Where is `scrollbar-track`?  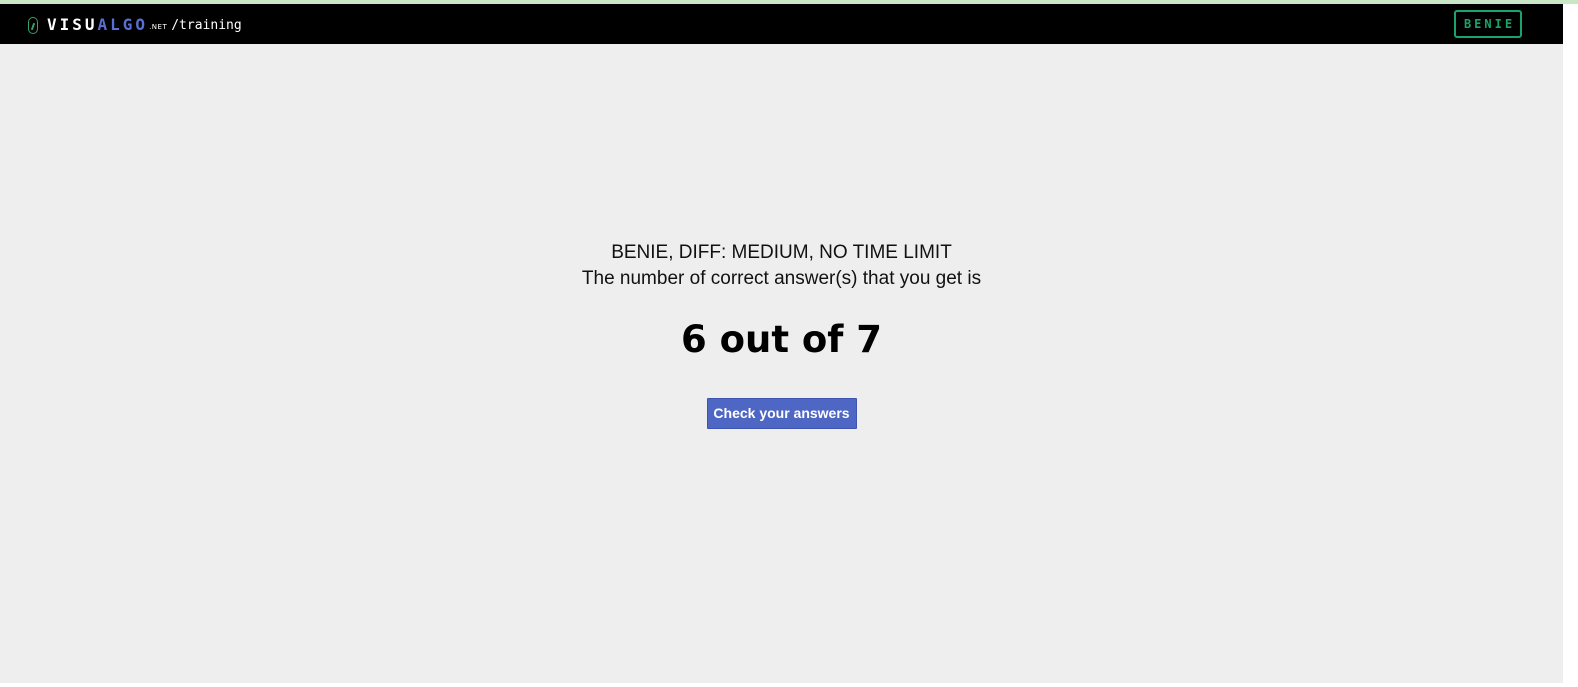 scrollbar-track is located at coordinates (1570, 345).